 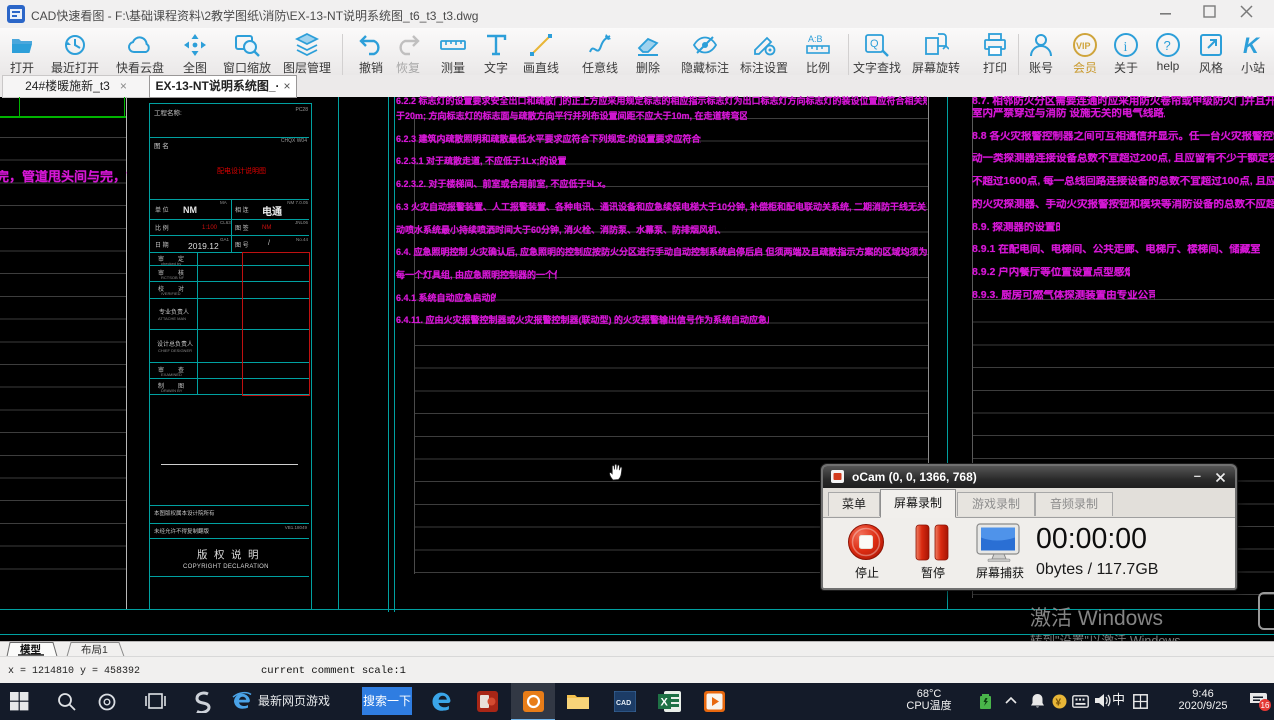 I want to click on svg-text: K, so click(x=1252, y=45).